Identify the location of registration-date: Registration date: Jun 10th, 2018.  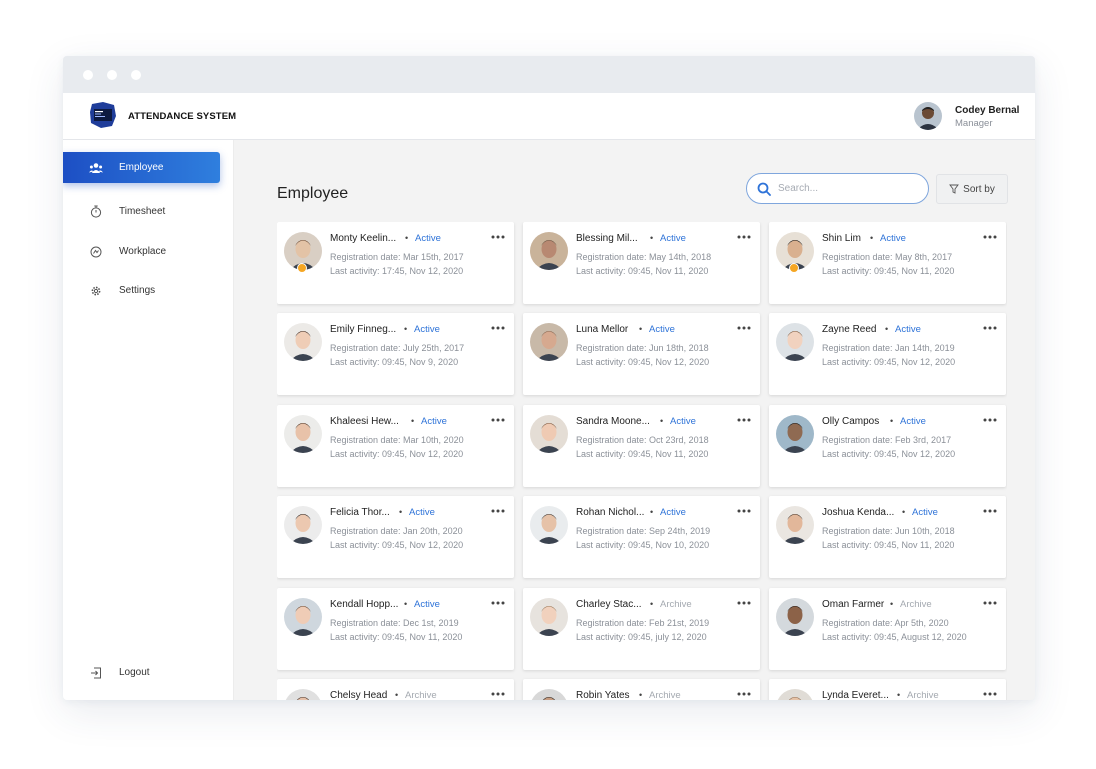
(888, 531).